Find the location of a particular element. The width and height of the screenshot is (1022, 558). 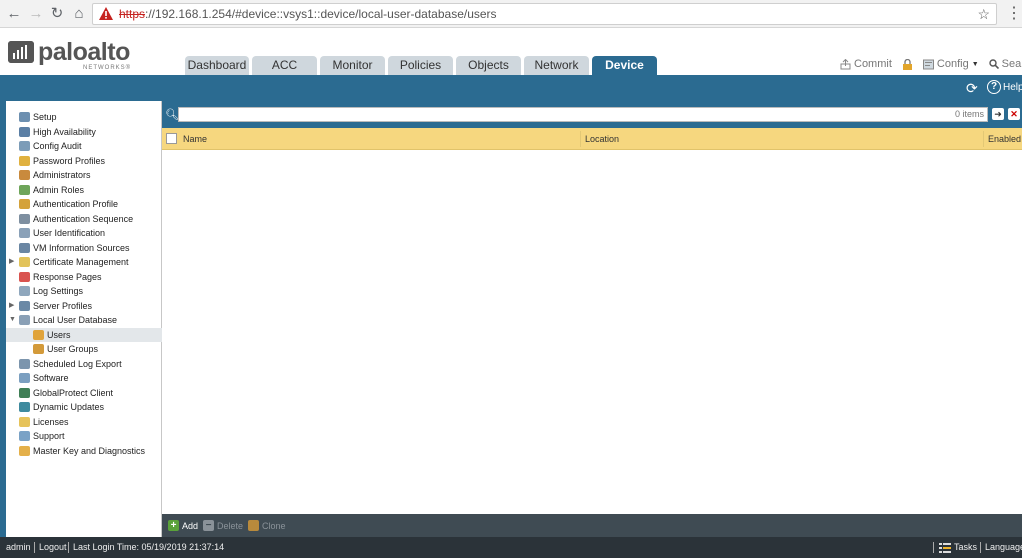

collapse-arrow-icon: ▼ is located at coordinates (12, 320).